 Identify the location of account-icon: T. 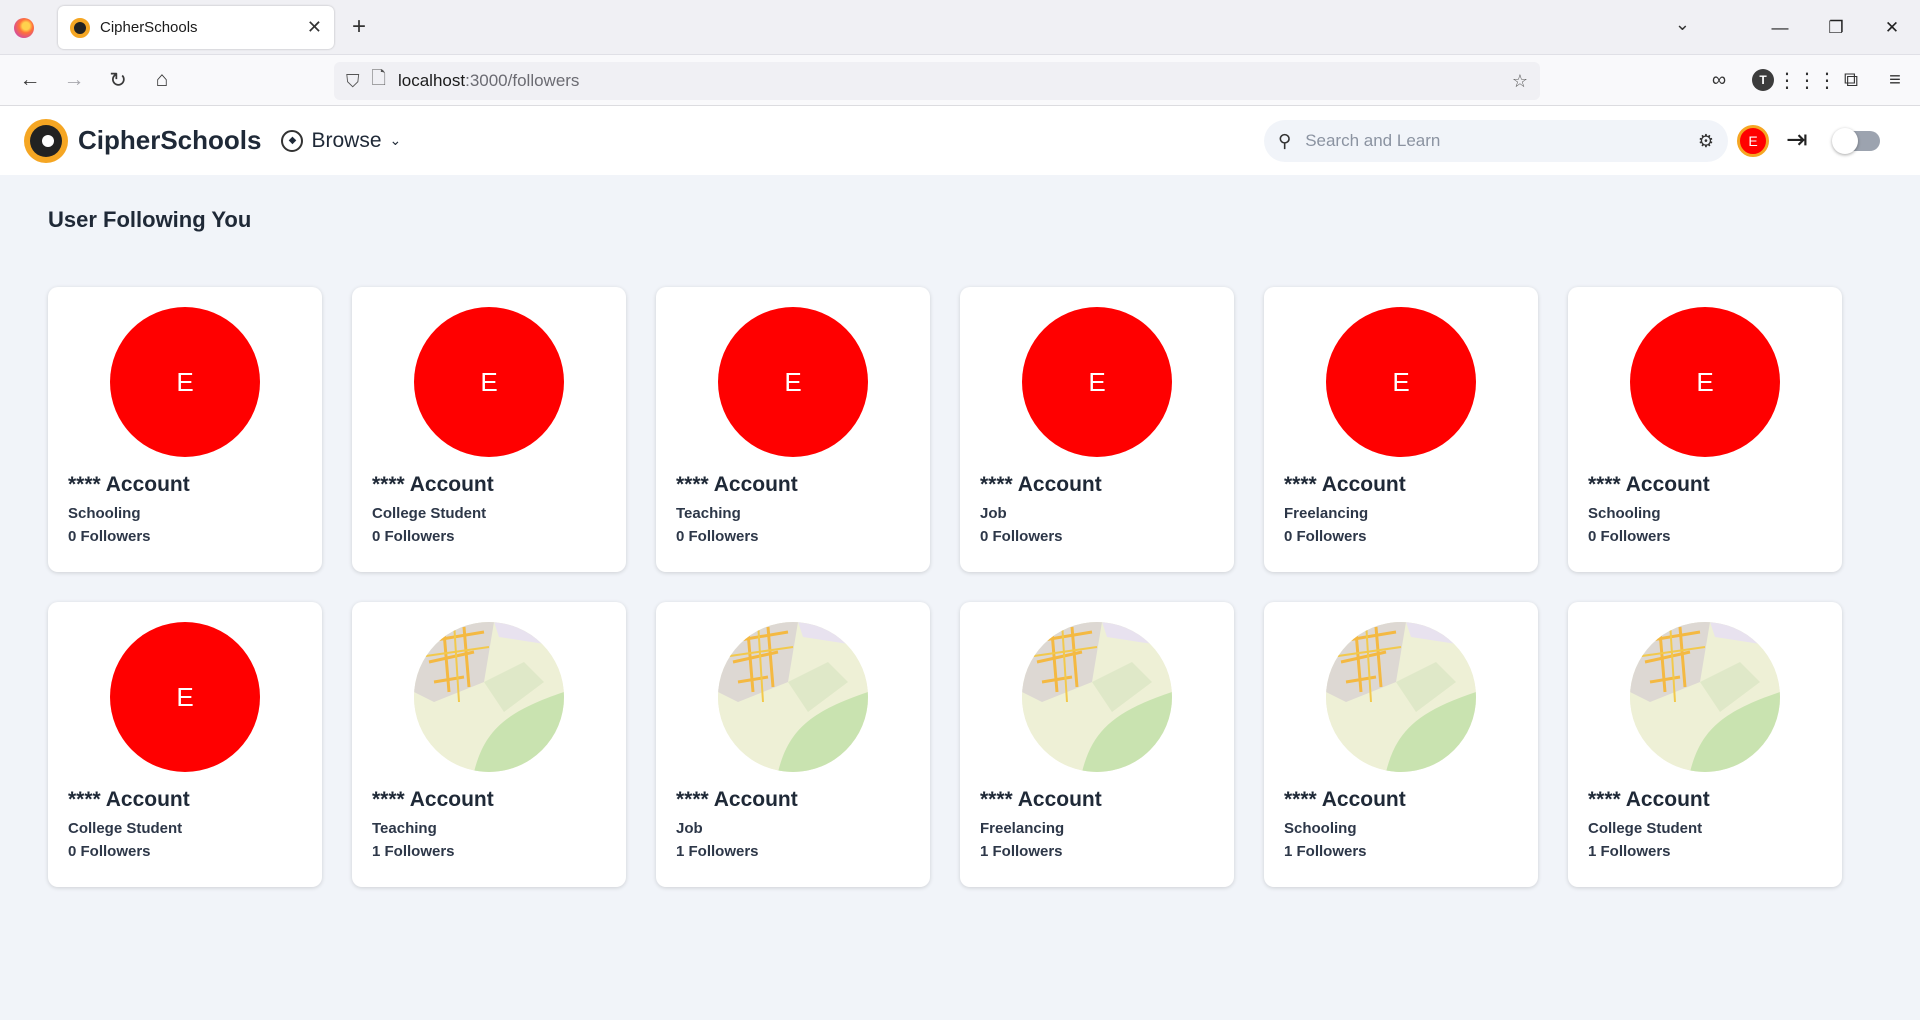
(1763, 80).